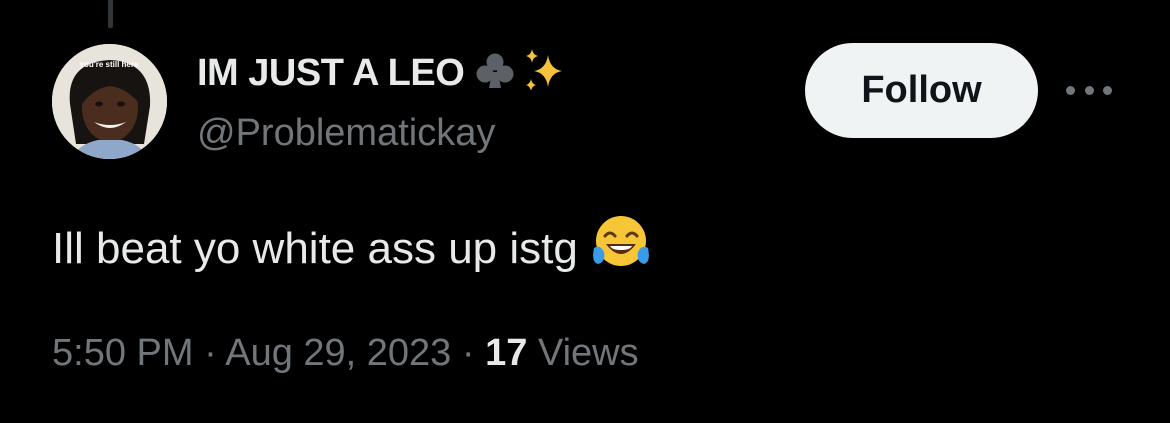 The width and height of the screenshot is (1170, 423). I want to click on tweet-text: Ill beat yo white ass up istg, so click(315, 248).